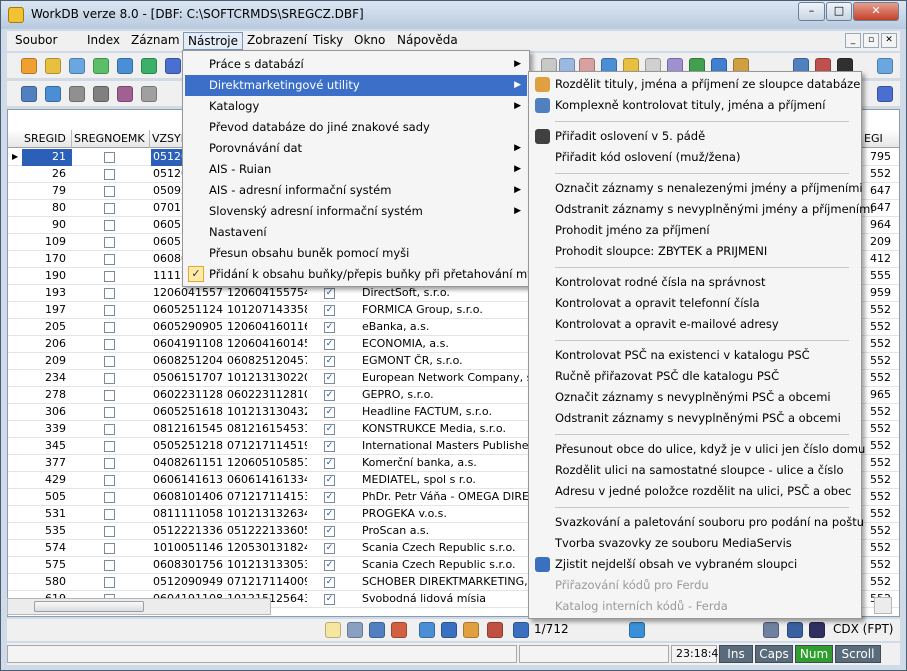  Describe the element at coordinates (356, 169) in the screenshot. I see `menu-item-nastroje: AIS - Ruian ▶` at that location.